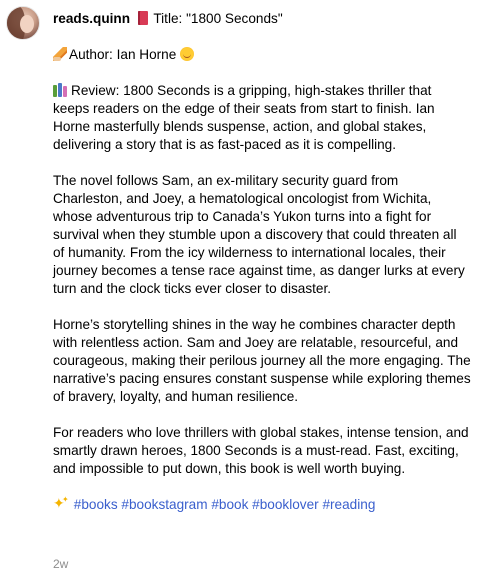  I want to click on writing-hand-icon, so click(60, 54).